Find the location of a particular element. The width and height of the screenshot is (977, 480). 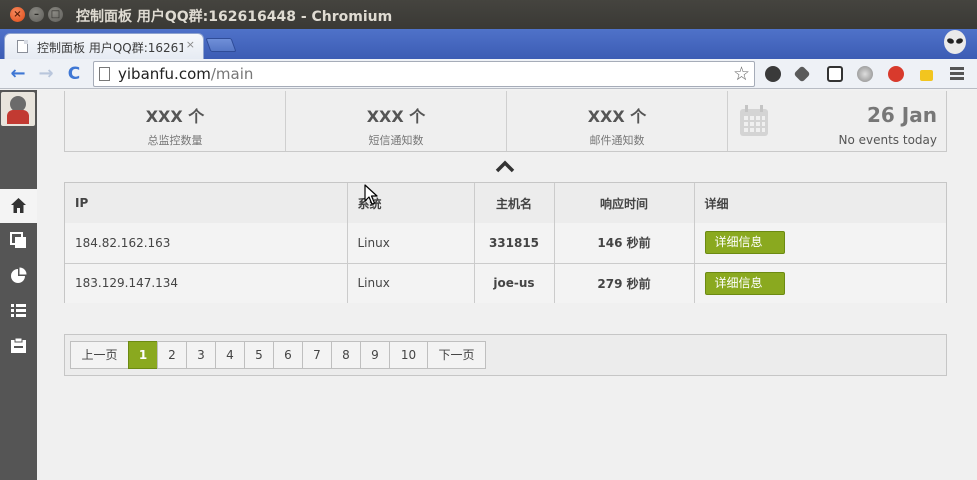

stat-email-notifications: XXX 个 邮件通知数 is located at coordinates (617, 121).